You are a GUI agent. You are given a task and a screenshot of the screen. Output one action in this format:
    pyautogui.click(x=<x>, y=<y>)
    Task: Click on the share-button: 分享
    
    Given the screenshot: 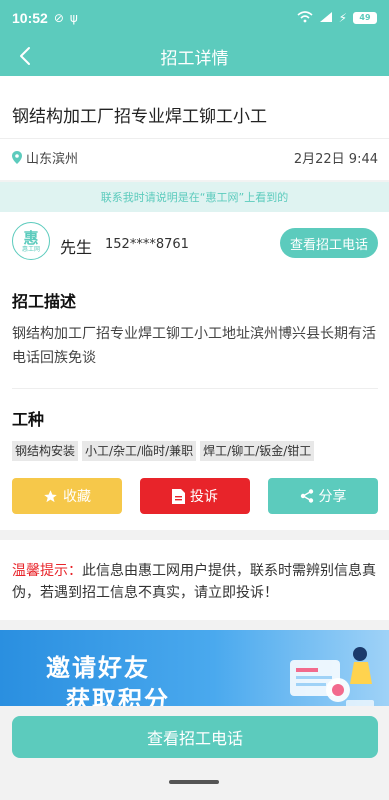 What is the action you would take?
    pyautogui.click(x=323, y=496)
    